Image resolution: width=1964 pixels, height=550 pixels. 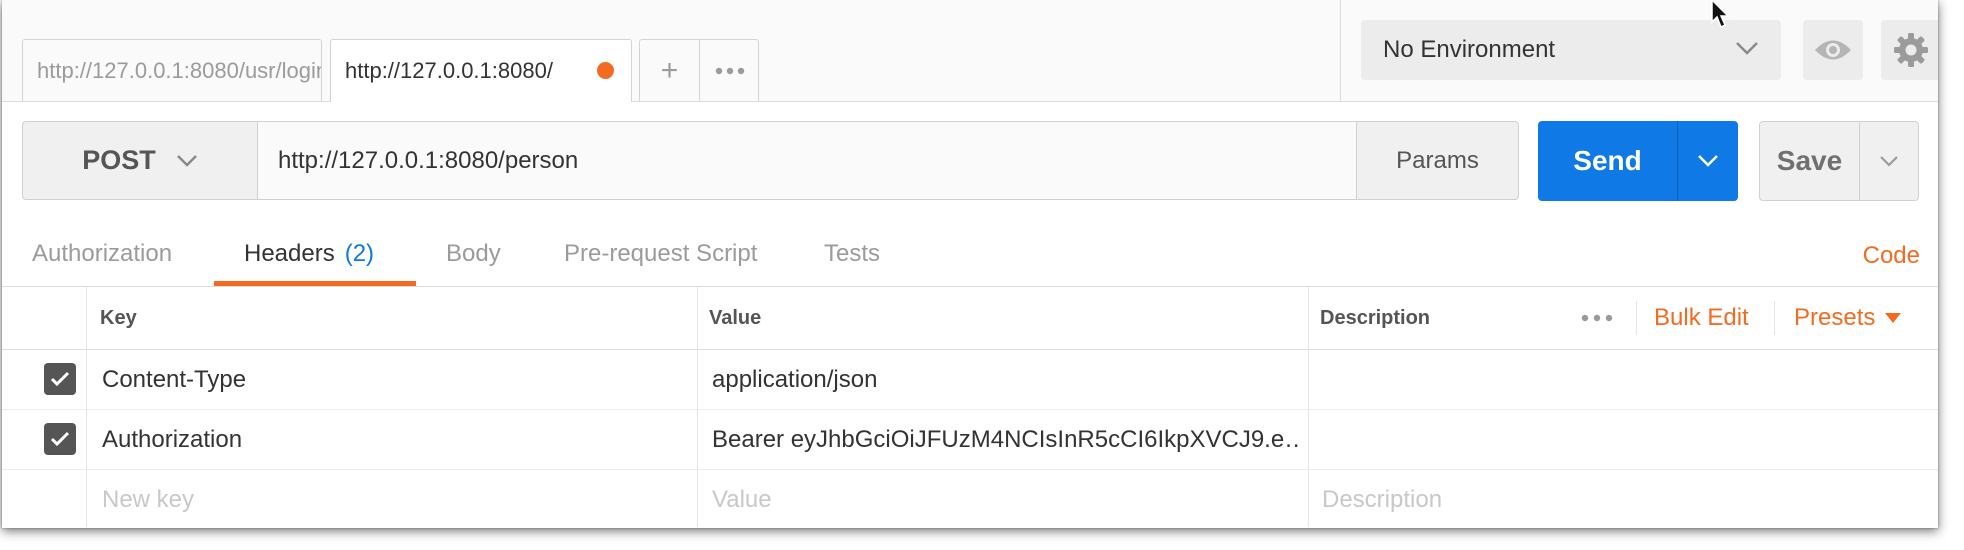 What do you see at coordinates (289, 253) in the screenshot?
I see `tab-label: Headers` at bounding box center [289, 253].